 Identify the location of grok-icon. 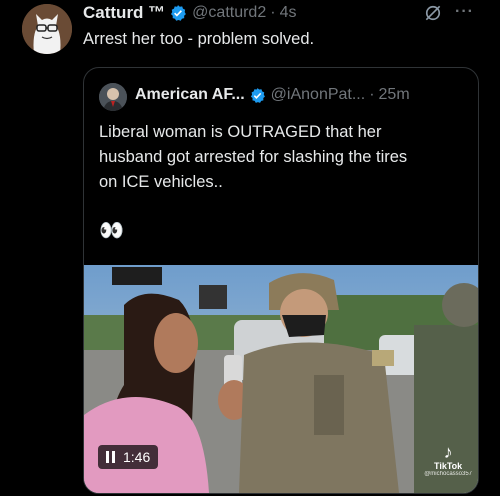
(433, 13).